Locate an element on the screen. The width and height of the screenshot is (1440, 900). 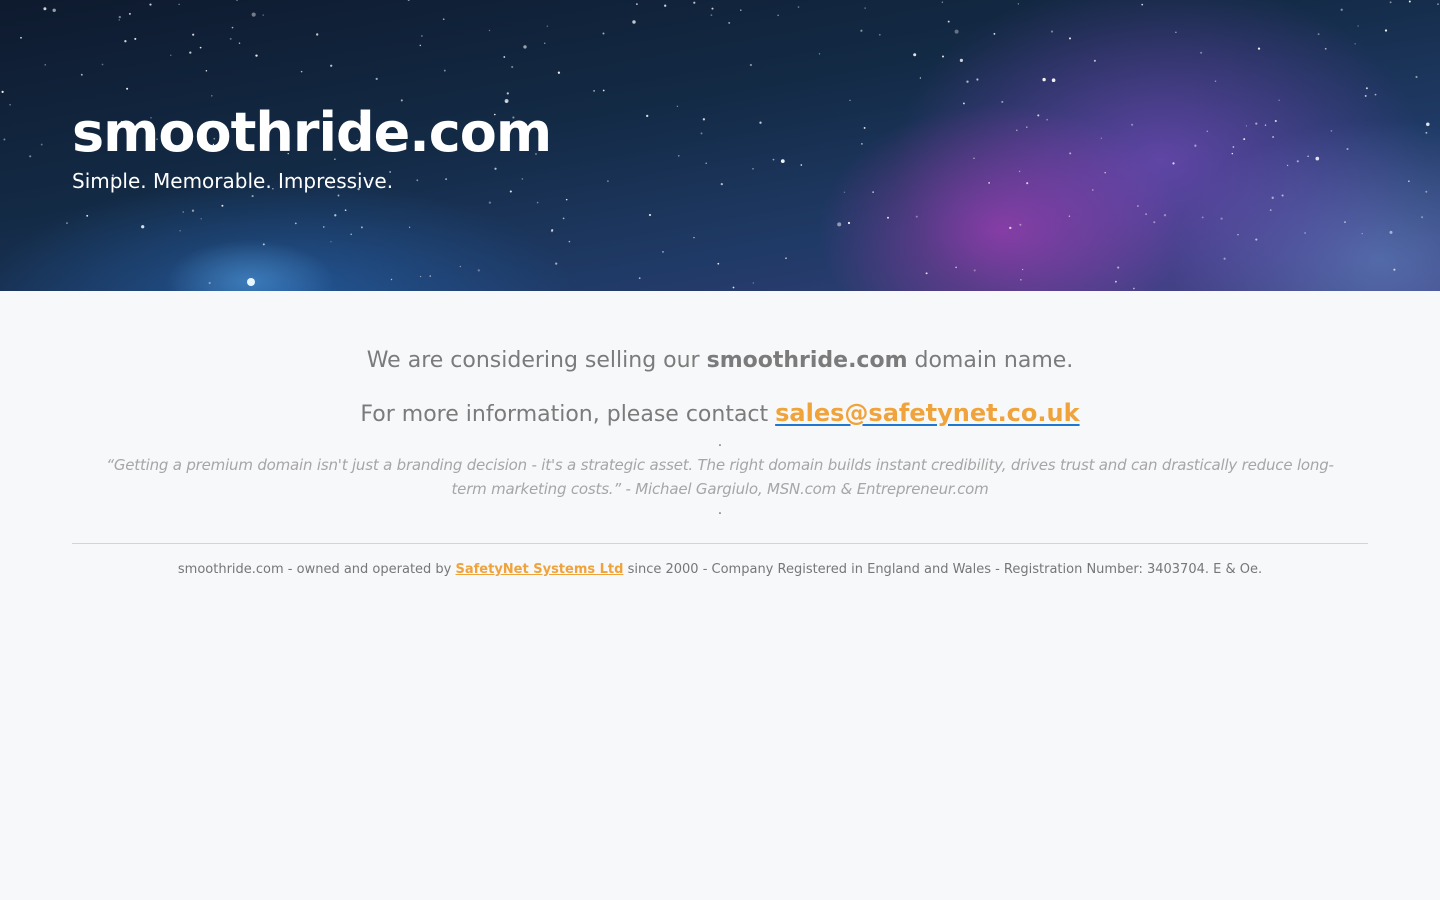
company-link: SafetyNet Systems Ltd is located at coordinates (540, 569).